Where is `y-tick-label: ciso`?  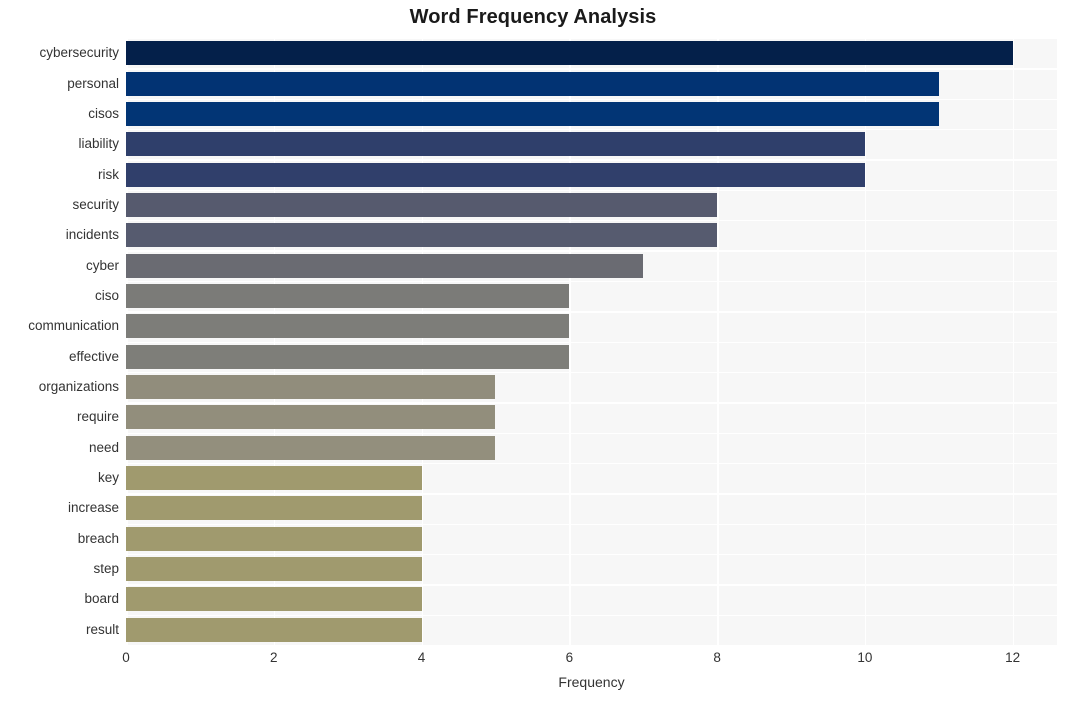
y-tick-label: ciso is located at coordinates (106, 295).